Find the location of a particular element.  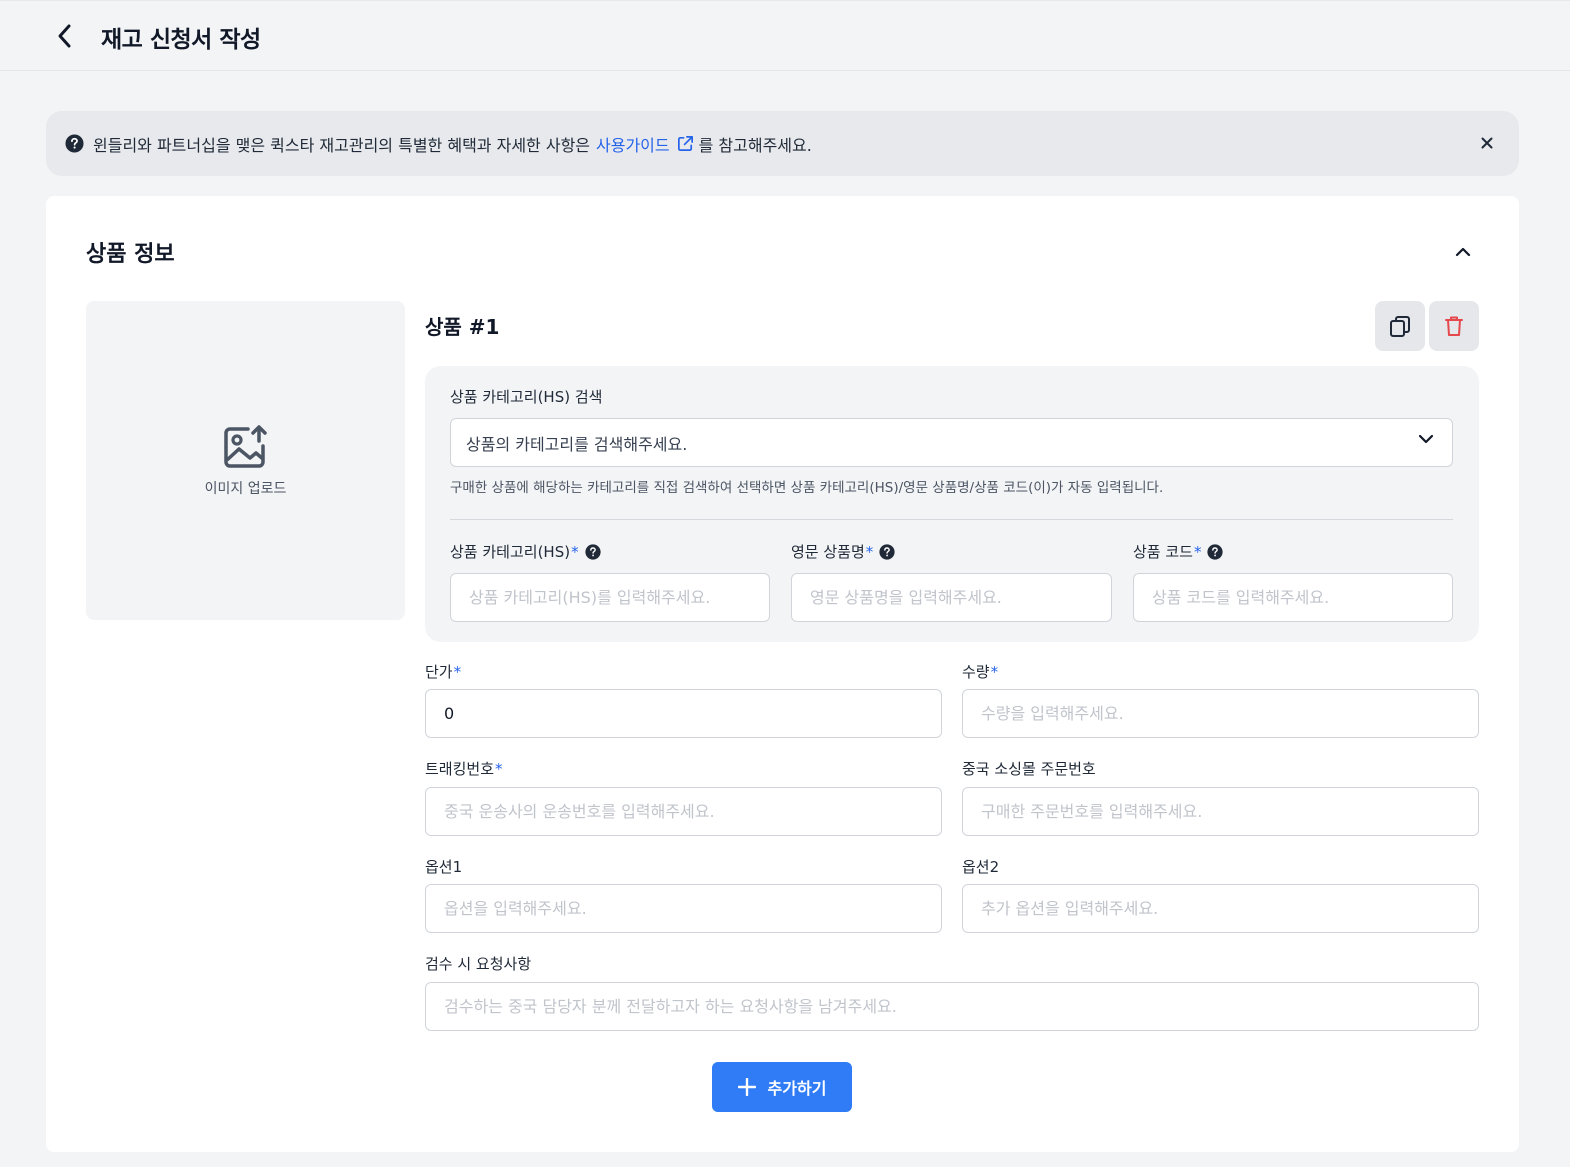

delete-product-button is located at coordinates (1454, 326).